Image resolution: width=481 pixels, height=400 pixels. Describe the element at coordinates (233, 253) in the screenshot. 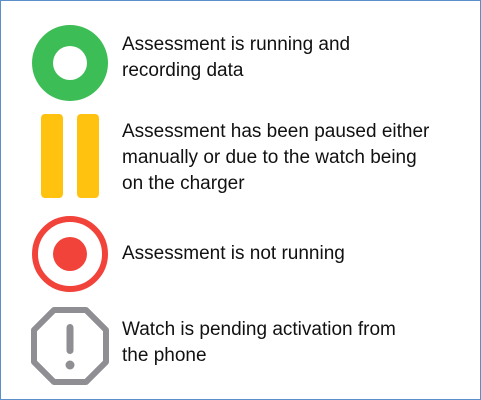

I see `legend-label-not-running: Assessment is not running` at that location.